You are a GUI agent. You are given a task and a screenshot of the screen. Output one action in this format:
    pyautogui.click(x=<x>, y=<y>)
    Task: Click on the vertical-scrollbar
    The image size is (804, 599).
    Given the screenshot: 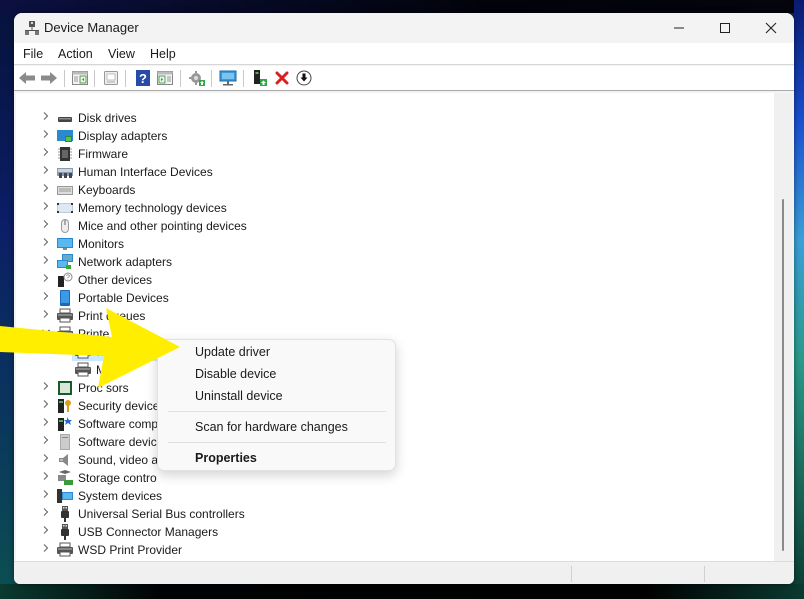 What is the action you would take?
    pyautogui.click(x=783, y=327)
    